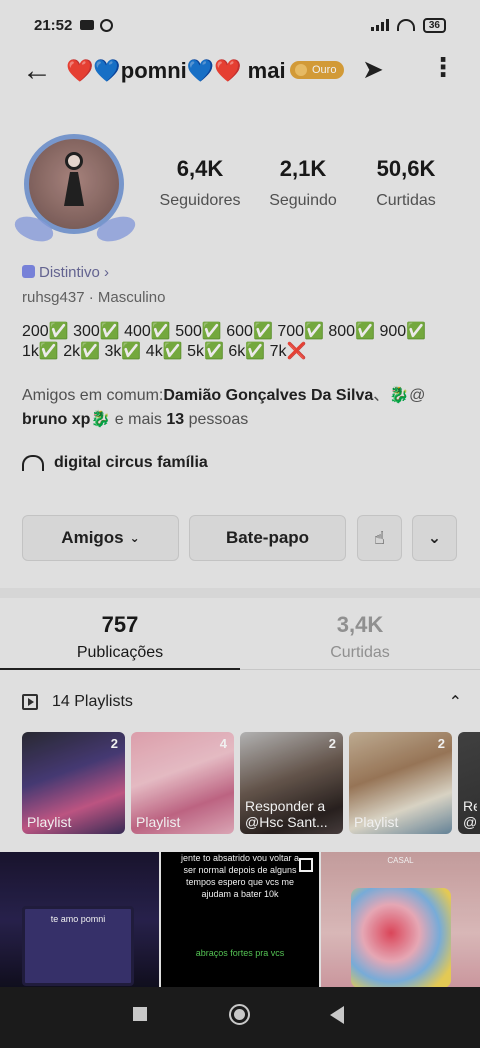  Describe the element at coordinates (200, 168) in the screenshot. I see `followers-count: 6,4K` at that location.